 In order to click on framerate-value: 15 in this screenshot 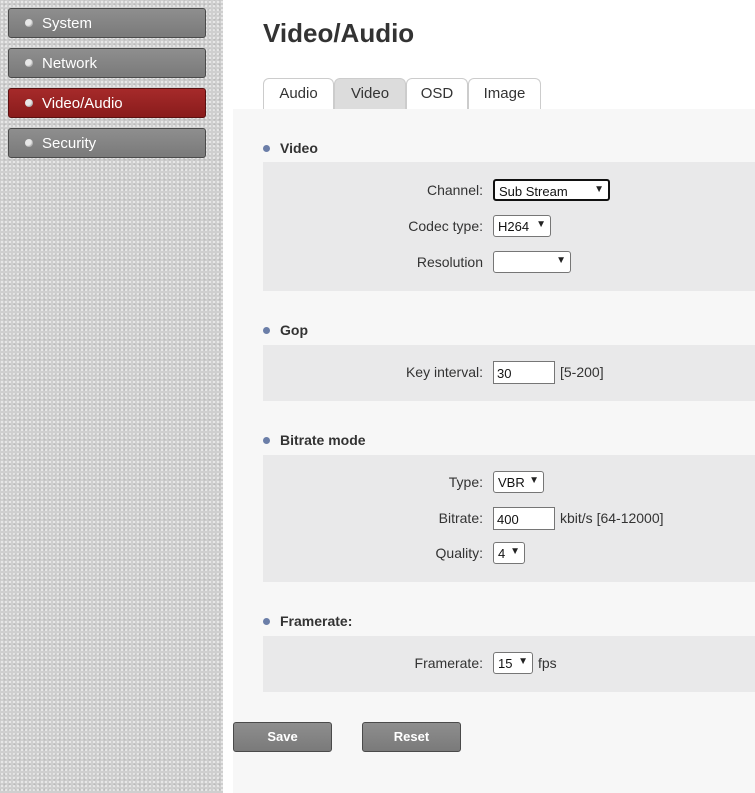, I will do `click(505, 663)`.